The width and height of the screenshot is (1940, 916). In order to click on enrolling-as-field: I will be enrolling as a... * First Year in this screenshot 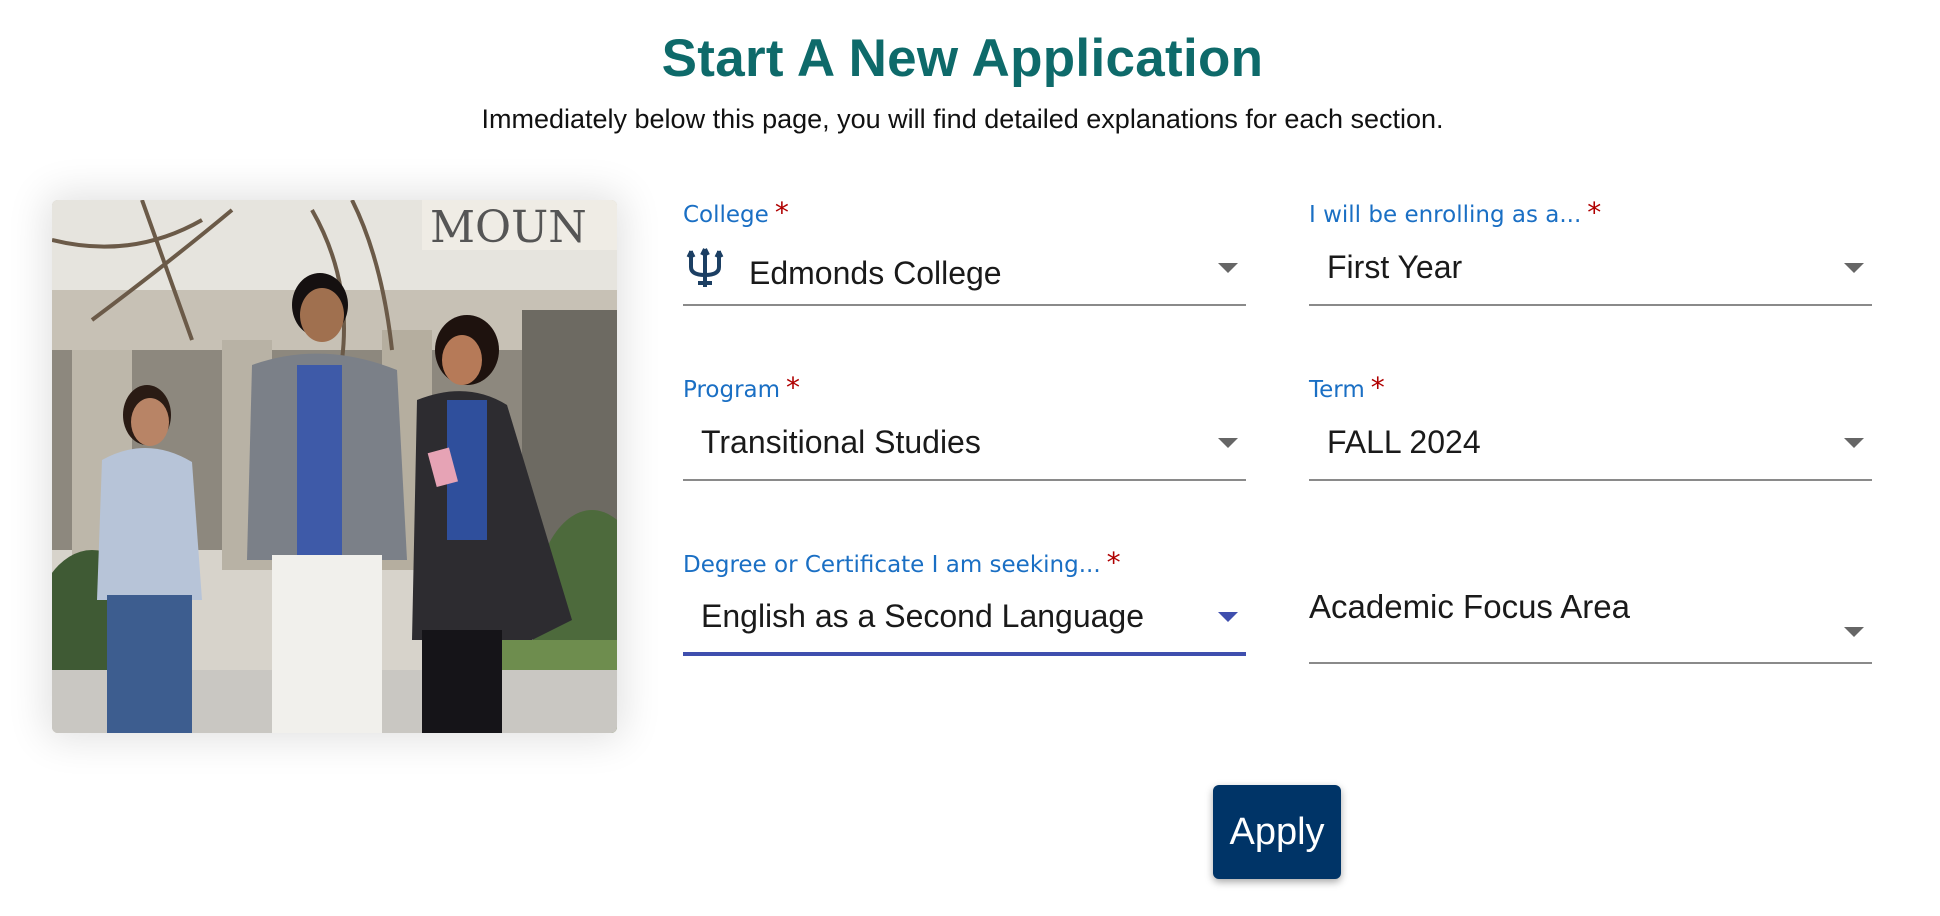, I will do `click(1590, 251)`.